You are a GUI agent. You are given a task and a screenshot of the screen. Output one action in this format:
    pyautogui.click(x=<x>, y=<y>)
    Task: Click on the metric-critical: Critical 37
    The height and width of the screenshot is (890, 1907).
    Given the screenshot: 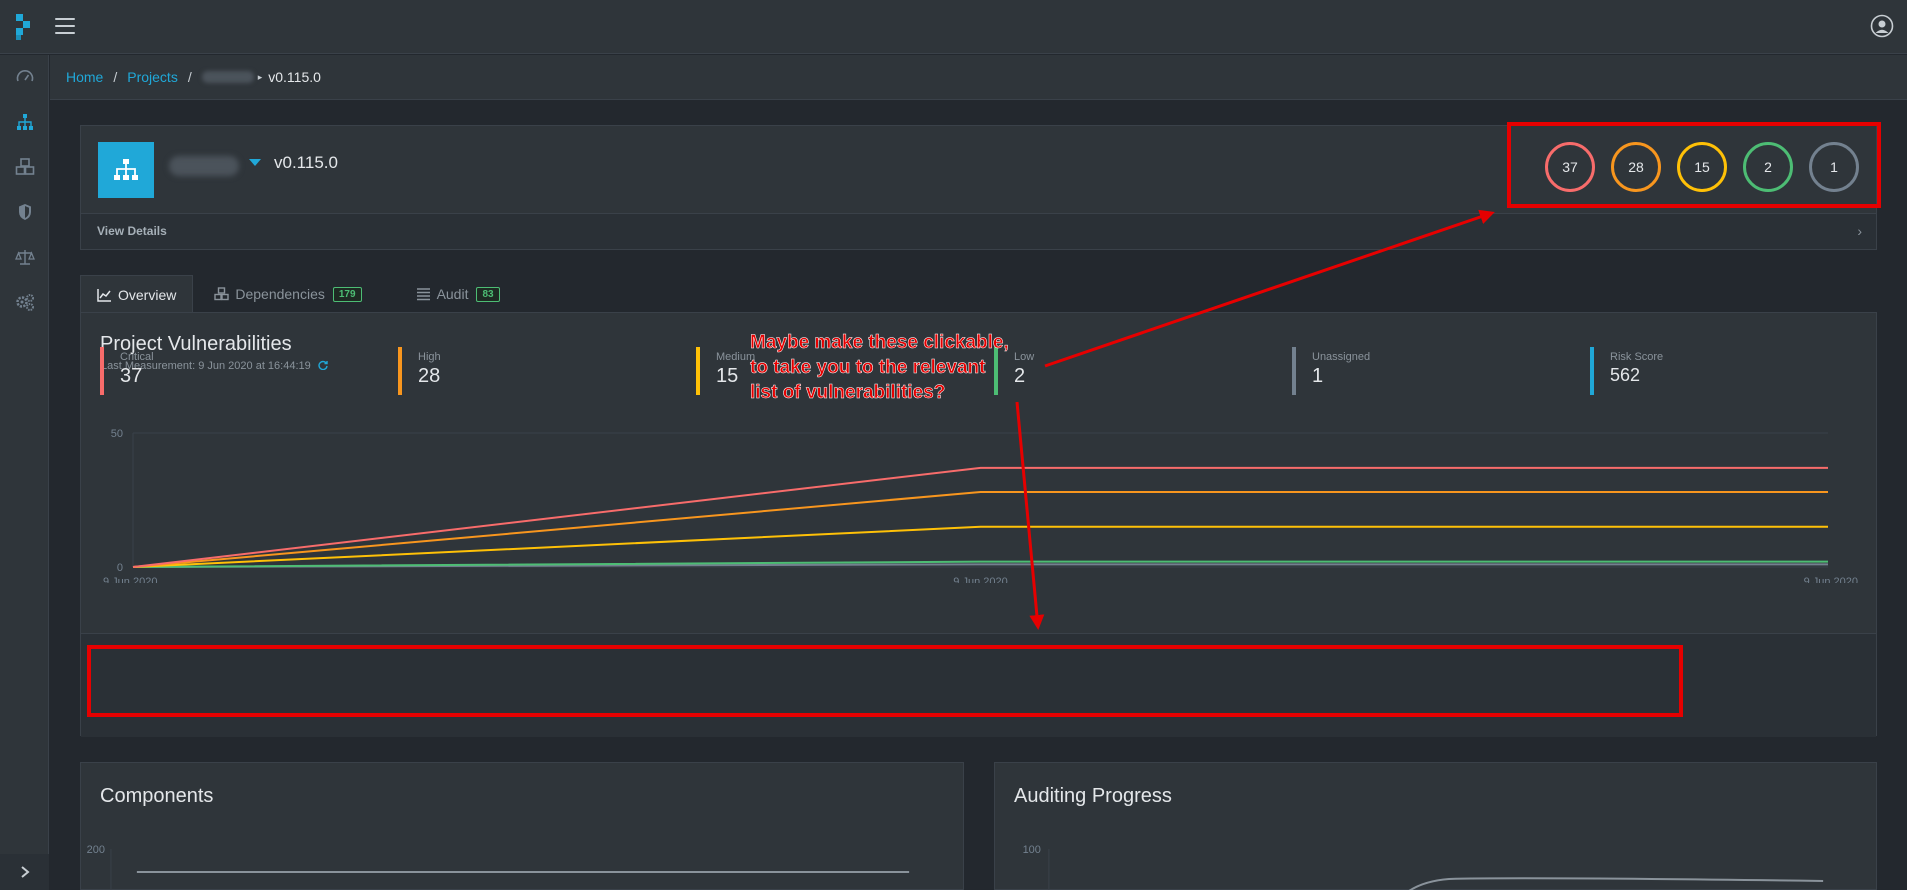 What is the action you would take?
    pyautogui.click(x=127, y=371)
    